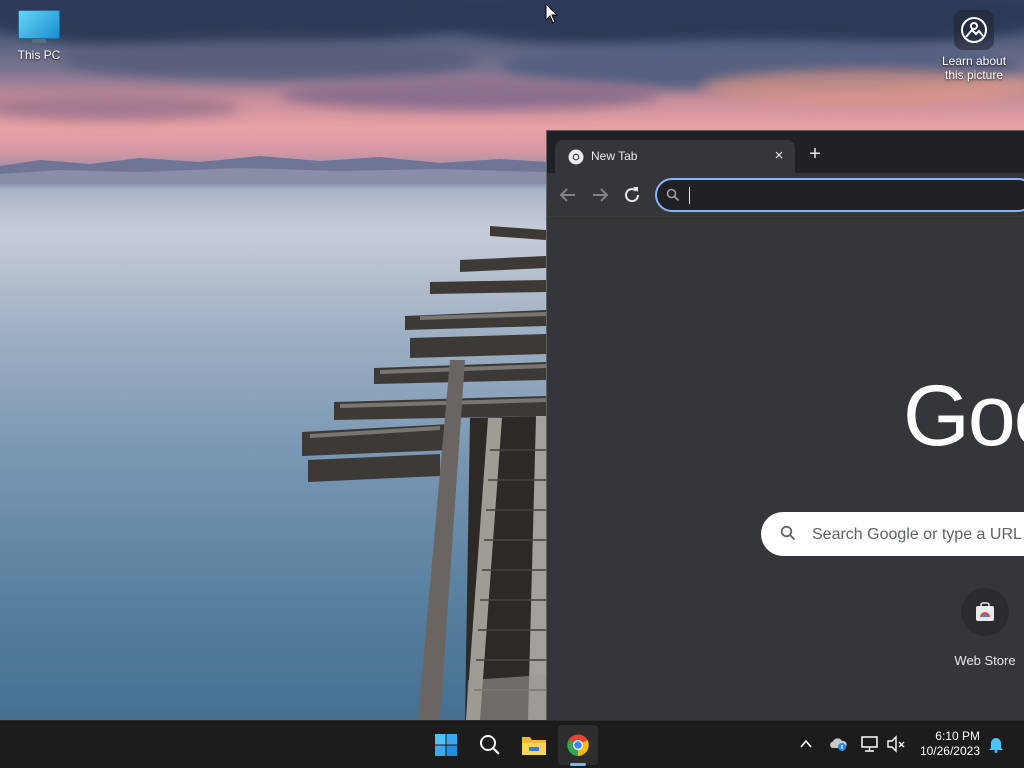 The height and width of the screenshot is (768, 1024). What do you see at coordinates (632, 195) in the screenshot?
I see `reload-icon` at bounding box center [632, 195].